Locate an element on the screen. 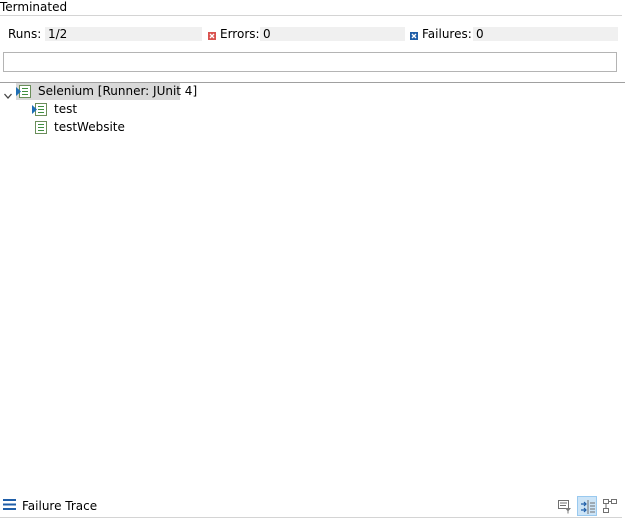 The image size is (625, 518). status-text: Terminated is located at coordinates (34, 7).